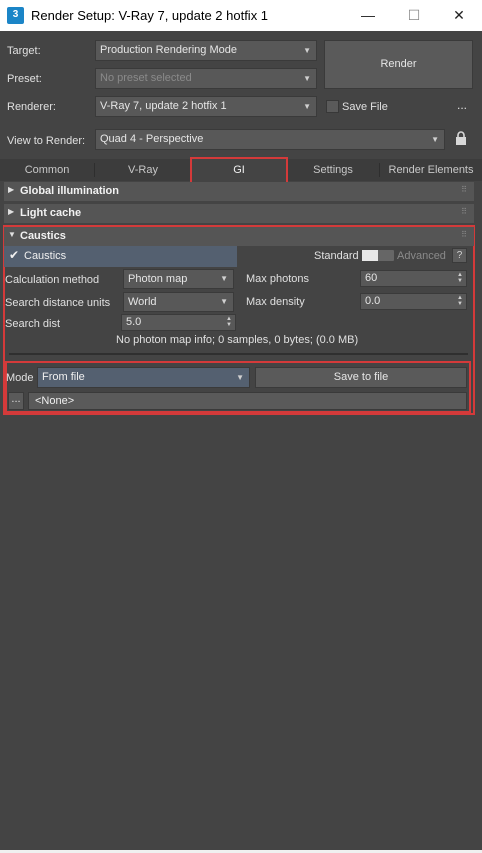 The image size is (482, 853). I want to click on renderer-value: V-Ray 7, update 2 hotfix 1, so click(163, 106).